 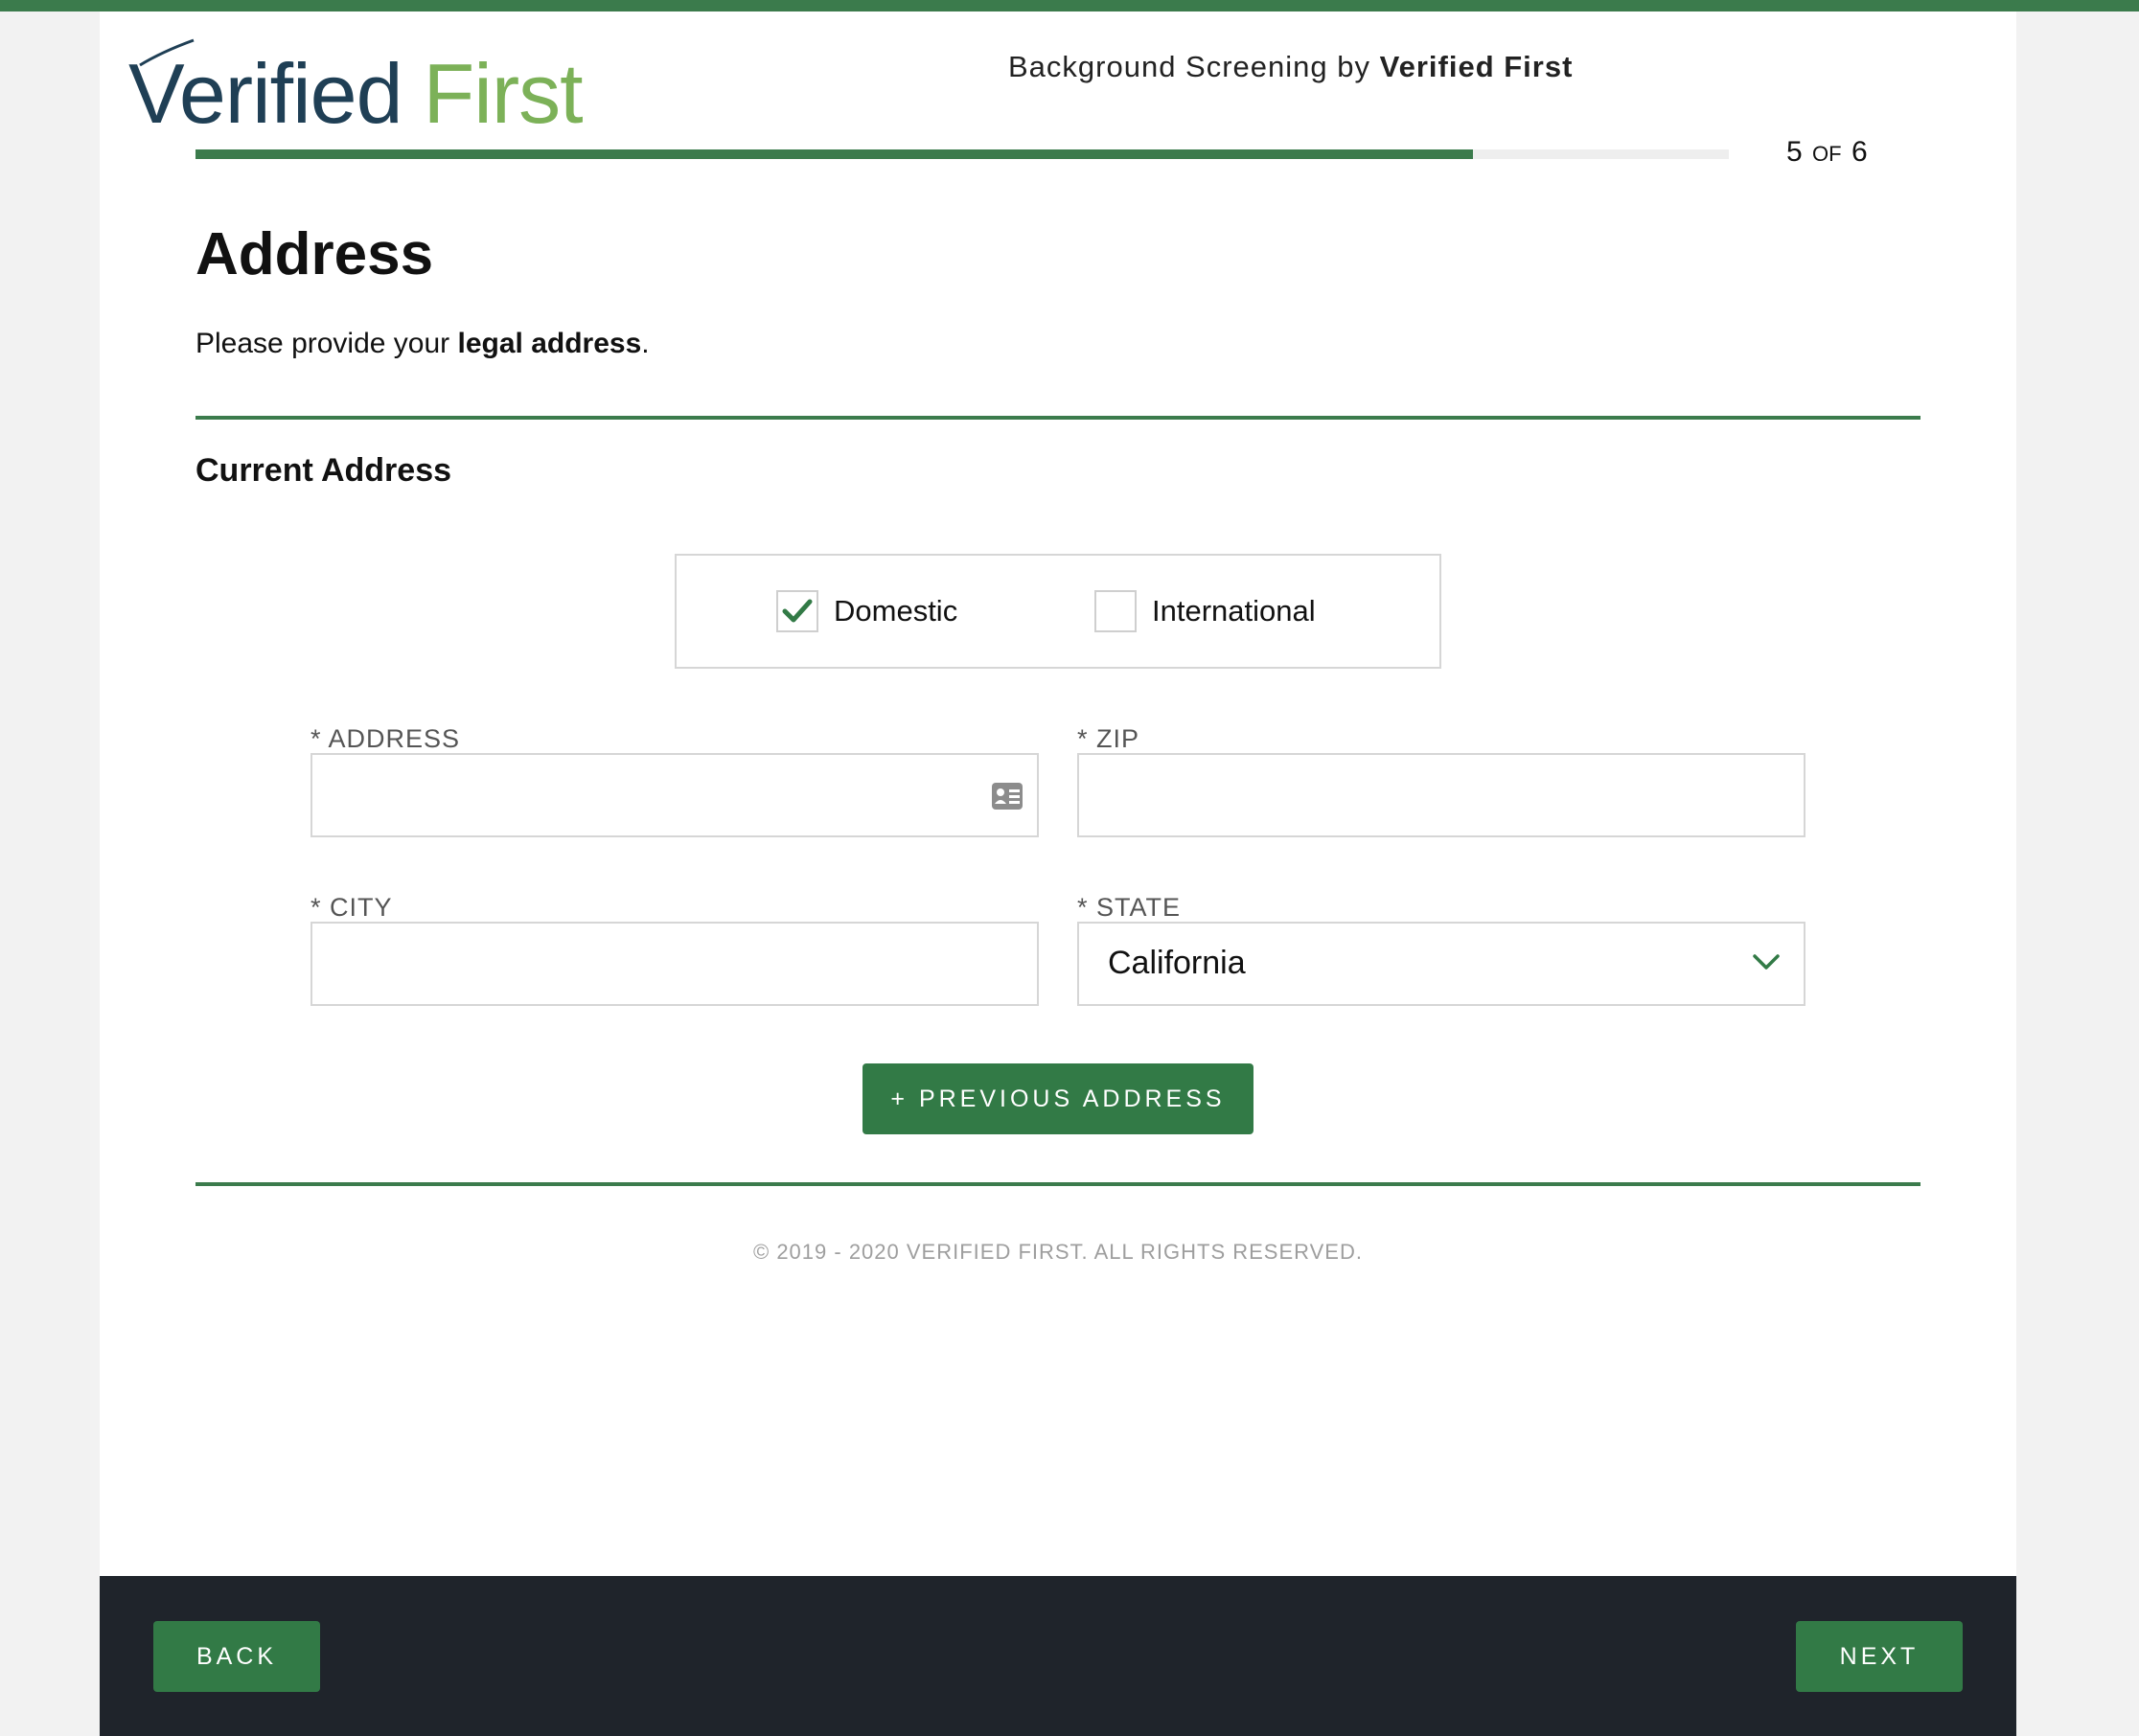 I want to click on top-accent-stripe, so click(x=1069, y=5).